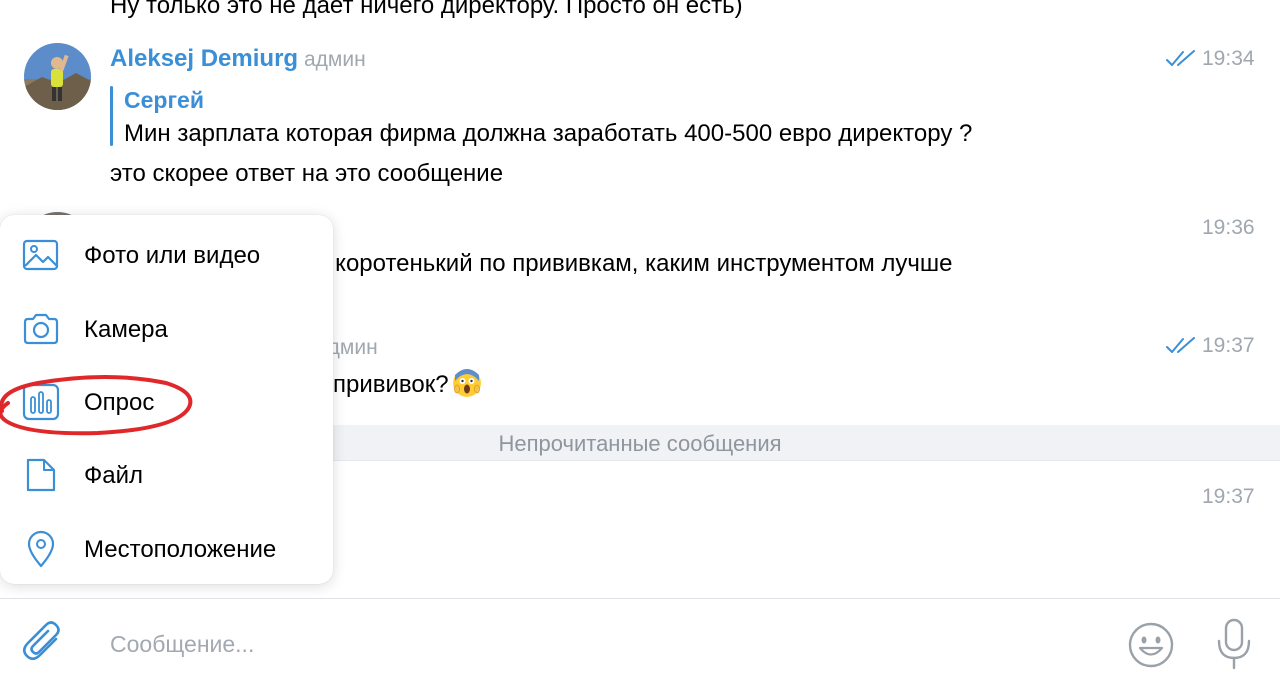 This screenshot has width=1280, height=687. What do you see at coordinates (335, 59) in the screenshot?
I see `sender-role: админ` at bounding box center [335, 59].